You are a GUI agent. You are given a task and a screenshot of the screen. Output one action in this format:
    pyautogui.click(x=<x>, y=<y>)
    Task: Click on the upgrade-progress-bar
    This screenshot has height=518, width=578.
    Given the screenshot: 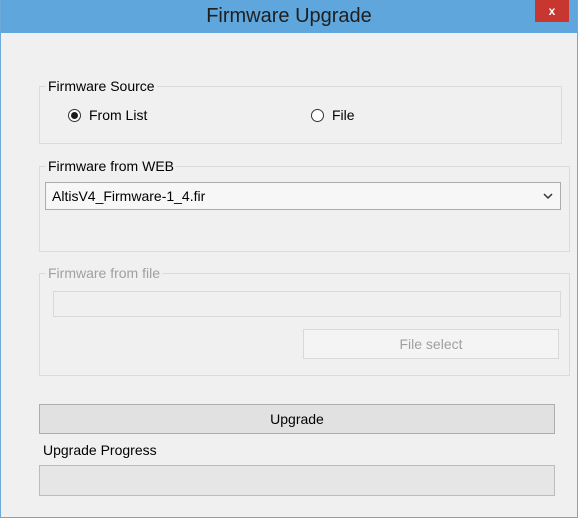 What is the action you would take?
    pyautogui.click(x=297, y=480)
    